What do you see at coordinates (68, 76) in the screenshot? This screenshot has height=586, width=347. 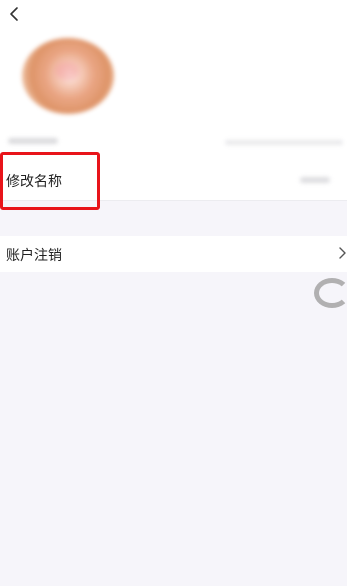 I see `avatar` at bounding box center [68, 76].